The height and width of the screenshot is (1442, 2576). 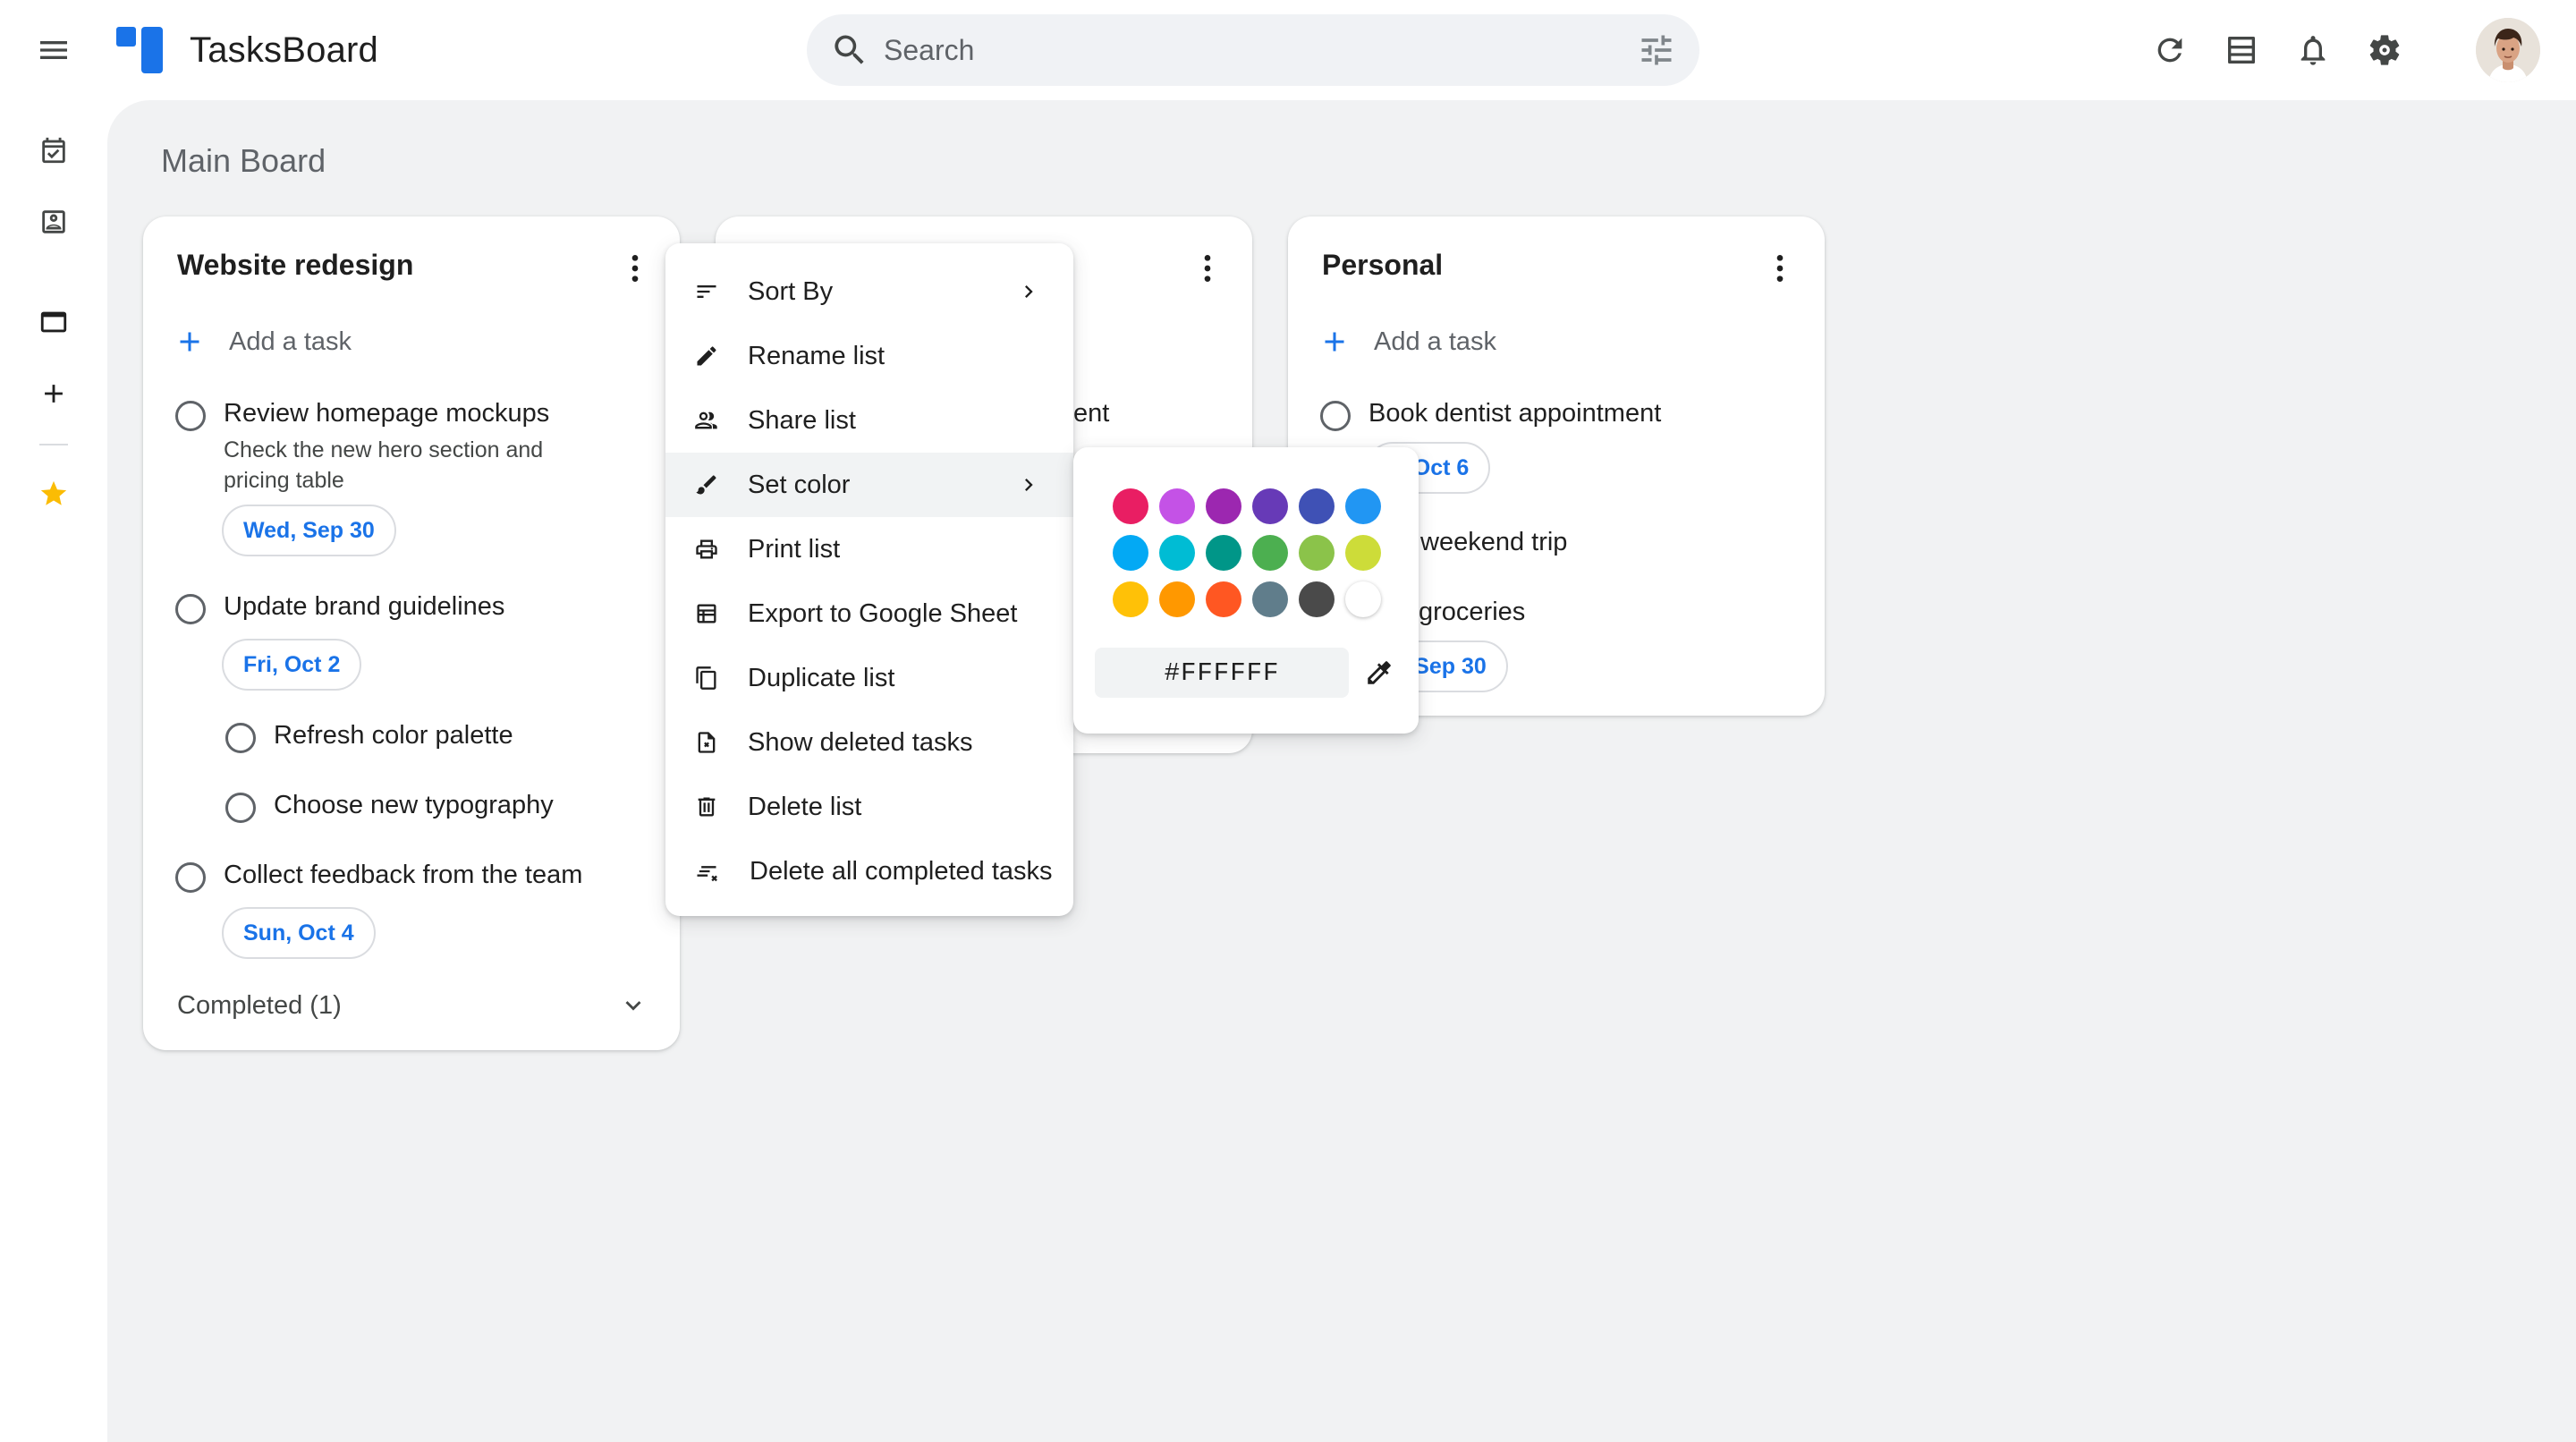 I want to click on rail-calendar-button, so click(x=53, y=150).